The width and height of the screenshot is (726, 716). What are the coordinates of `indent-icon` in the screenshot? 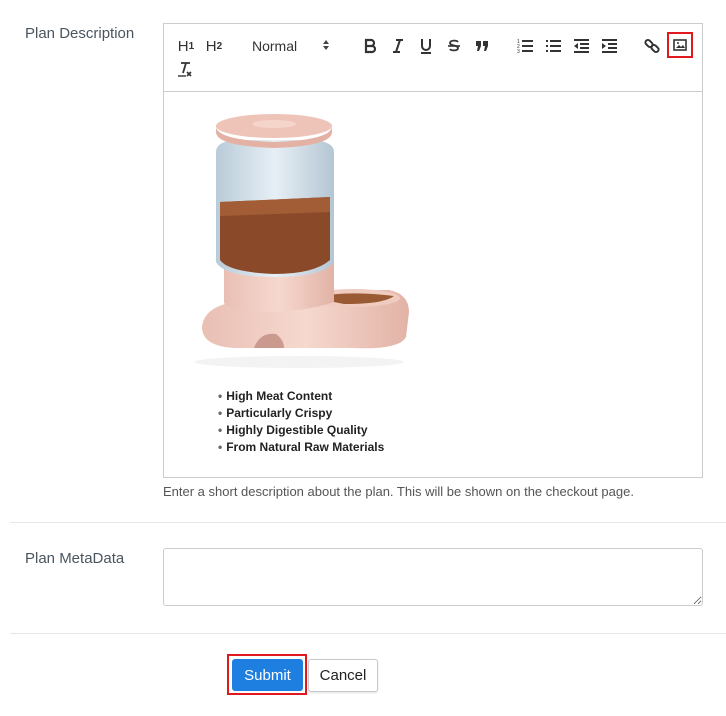 It's located at (609, 46).